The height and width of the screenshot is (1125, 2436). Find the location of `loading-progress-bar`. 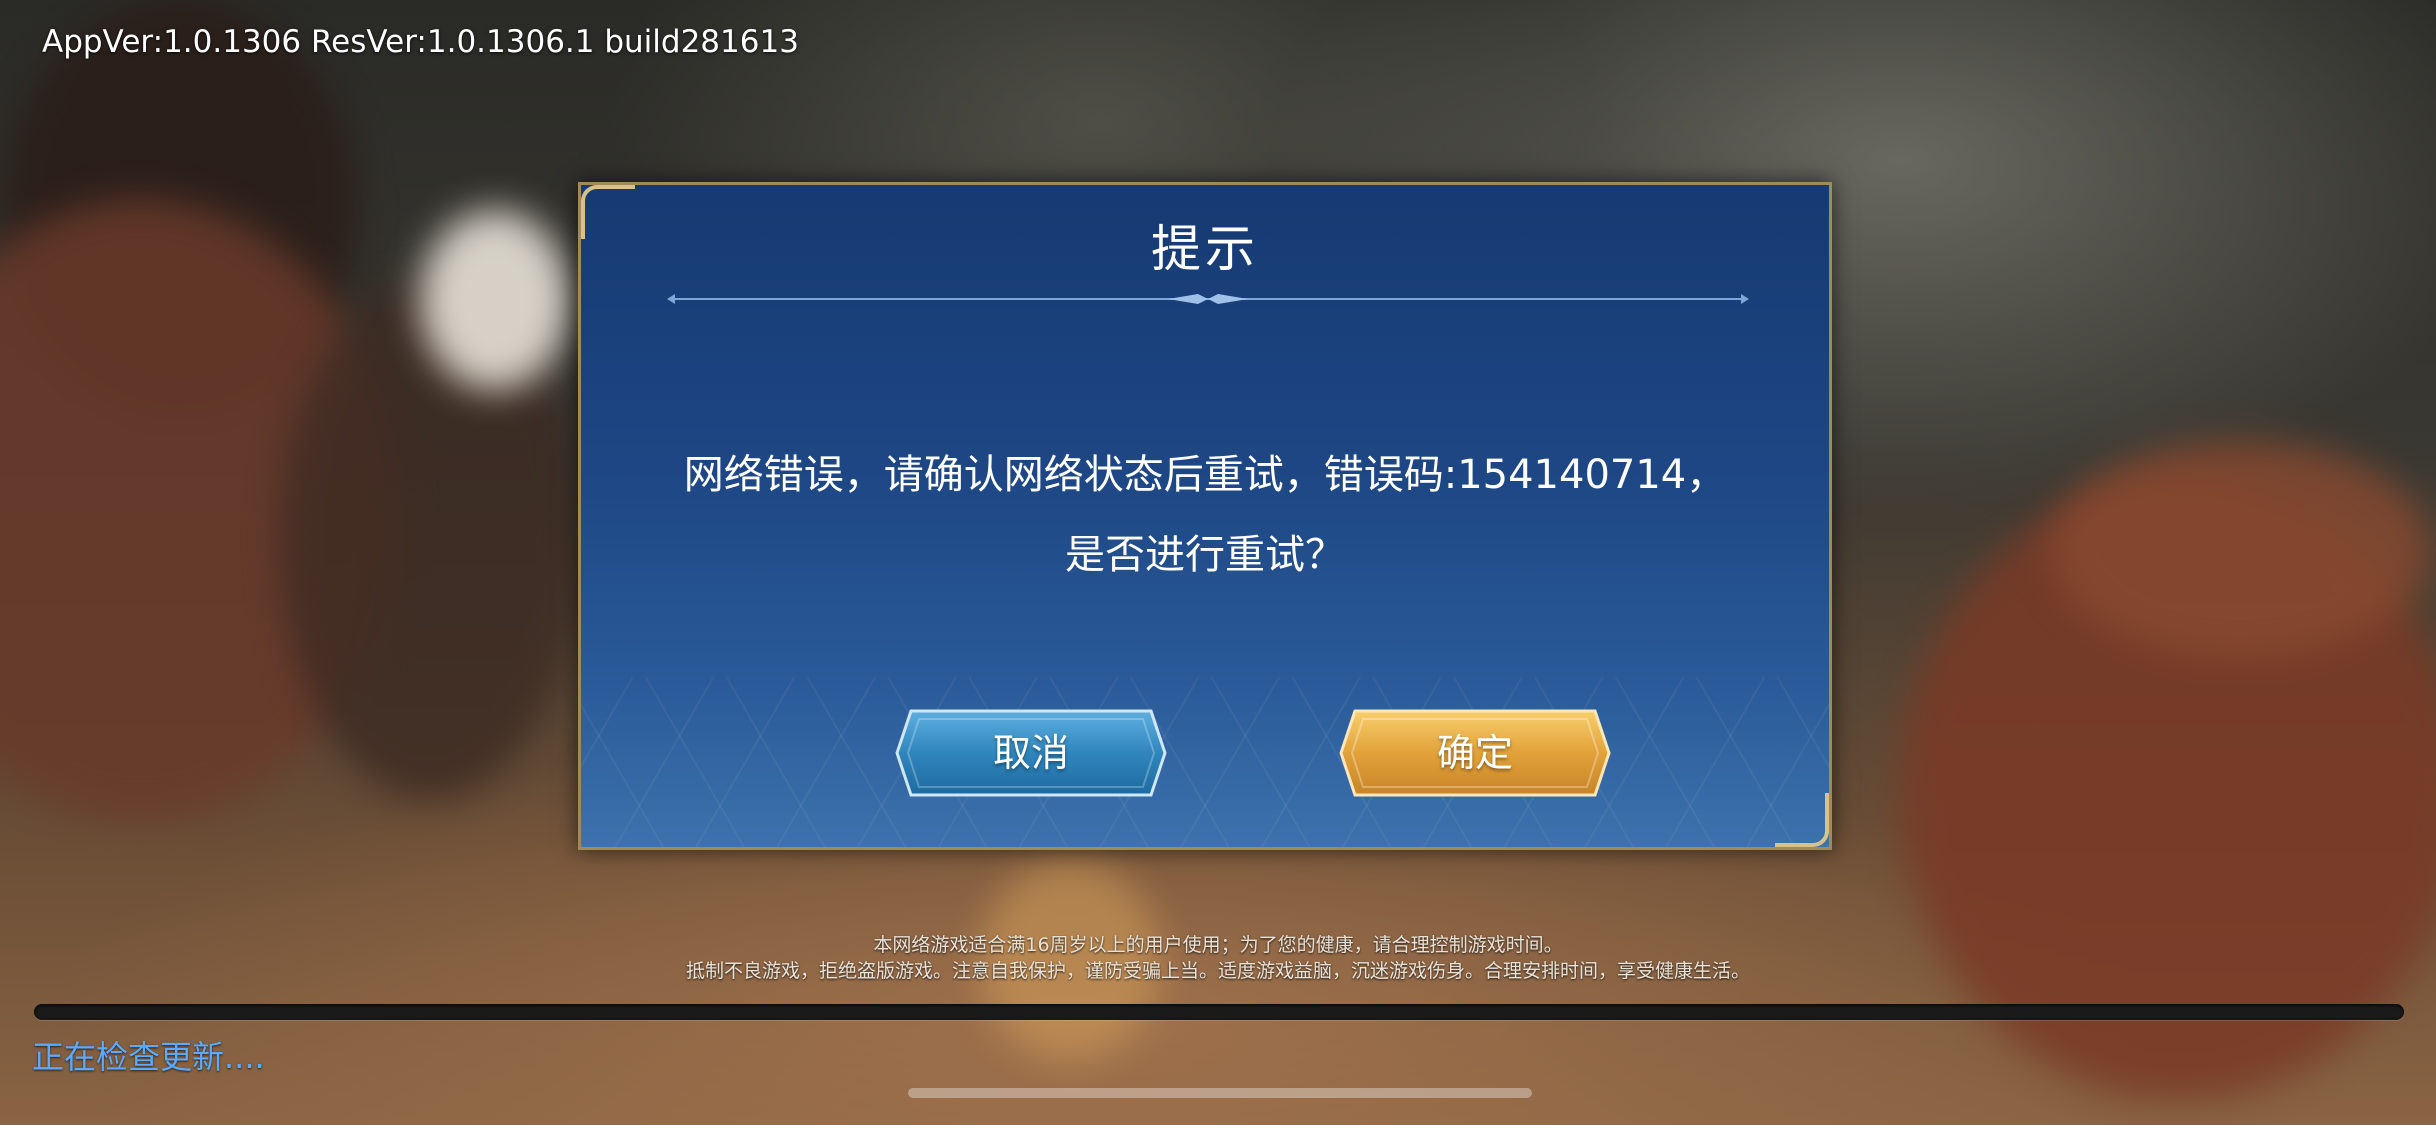

loading-progress-bar is located at coordinates (1219, 1012).